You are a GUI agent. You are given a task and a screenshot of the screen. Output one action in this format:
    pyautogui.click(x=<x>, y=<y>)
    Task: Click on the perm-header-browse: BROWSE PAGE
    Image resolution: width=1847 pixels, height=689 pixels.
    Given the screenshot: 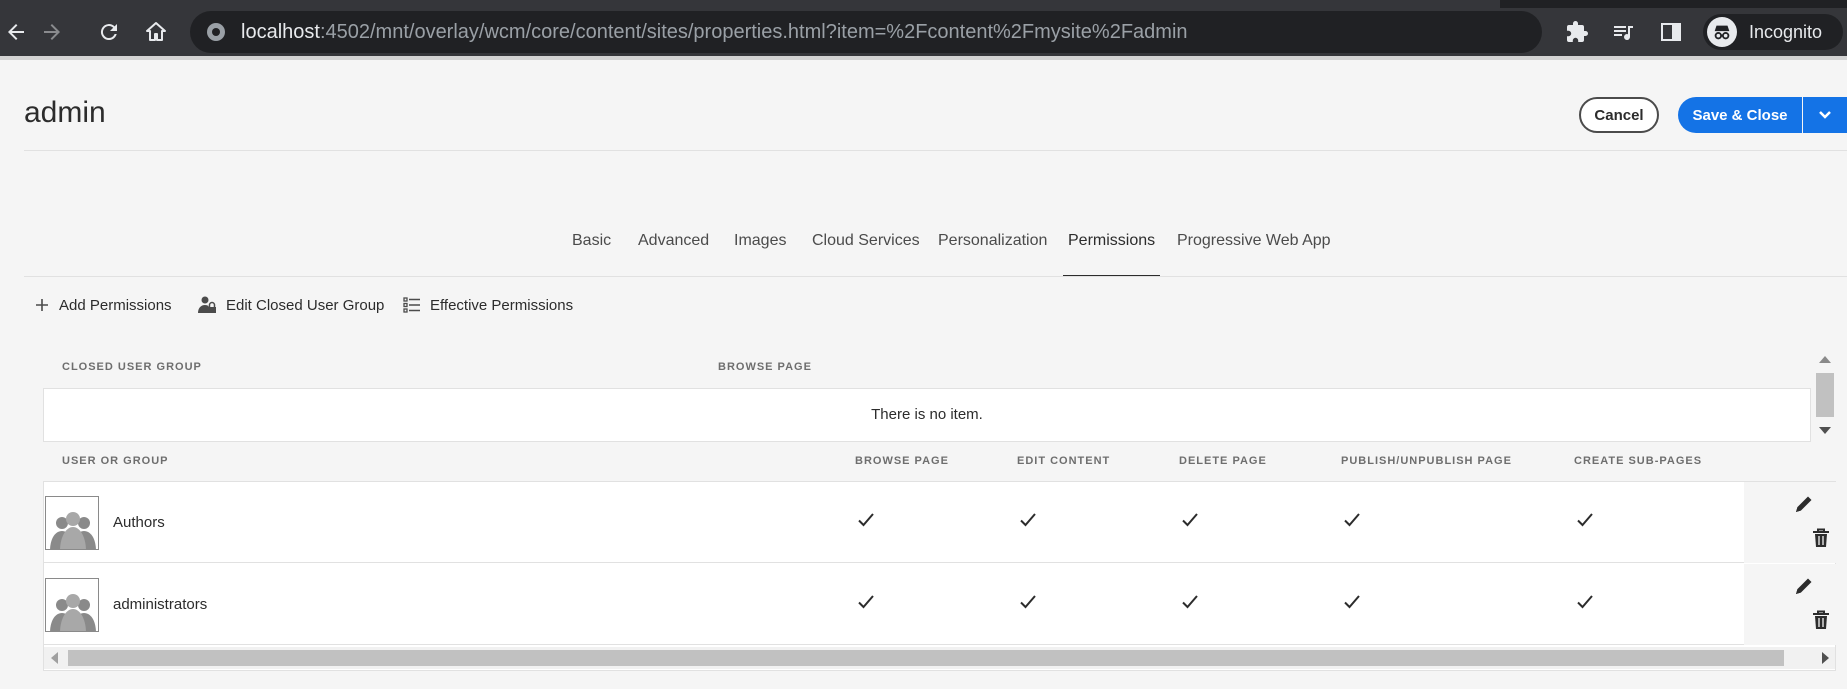 What is the action you would take?
    pyautogui.click(x=902, y=461)
    